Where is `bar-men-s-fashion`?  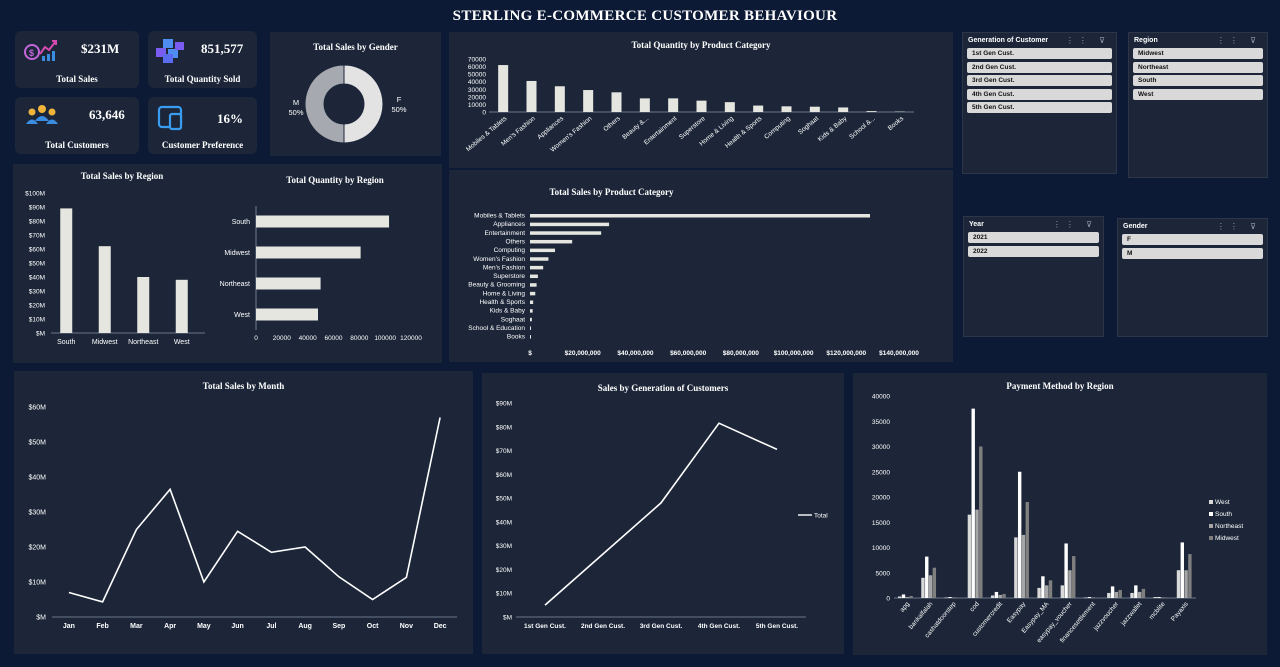
bar-men-s-fashion is located at coordinates (537, 267).